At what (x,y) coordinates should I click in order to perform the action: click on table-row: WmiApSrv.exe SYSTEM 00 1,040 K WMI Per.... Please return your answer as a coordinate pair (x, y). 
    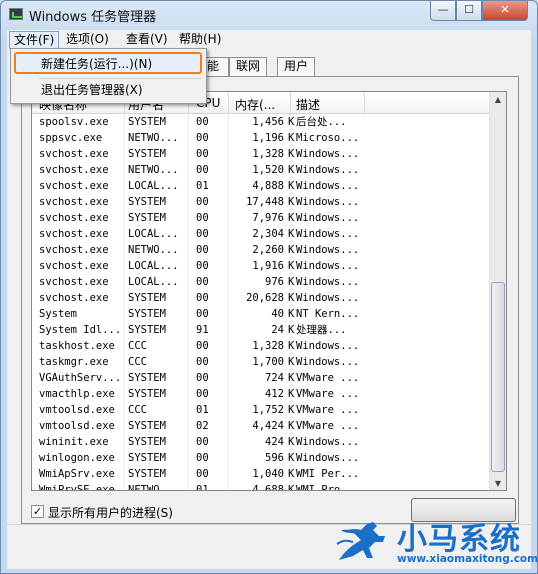
    Looking at the image, I should click on (262, 474).